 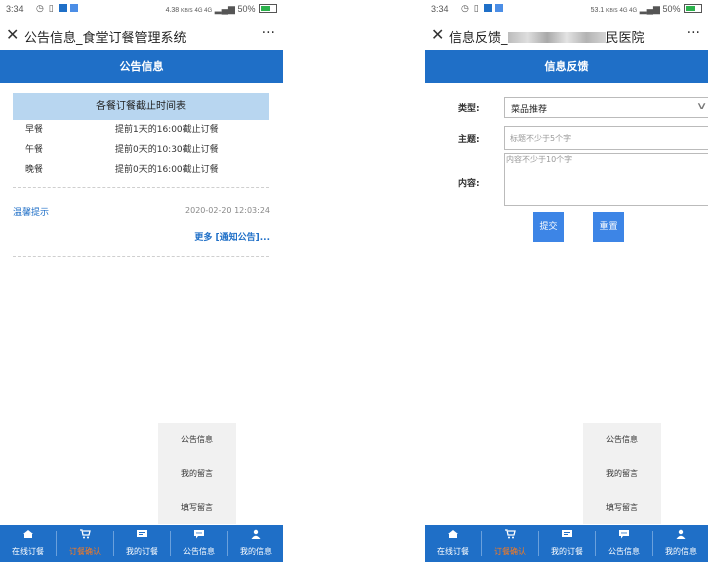 What do you see at coordinates (604, 10) in the screenshot?
I see `net-speed: 53.1 KB/S` at bounding box center [604, 10].